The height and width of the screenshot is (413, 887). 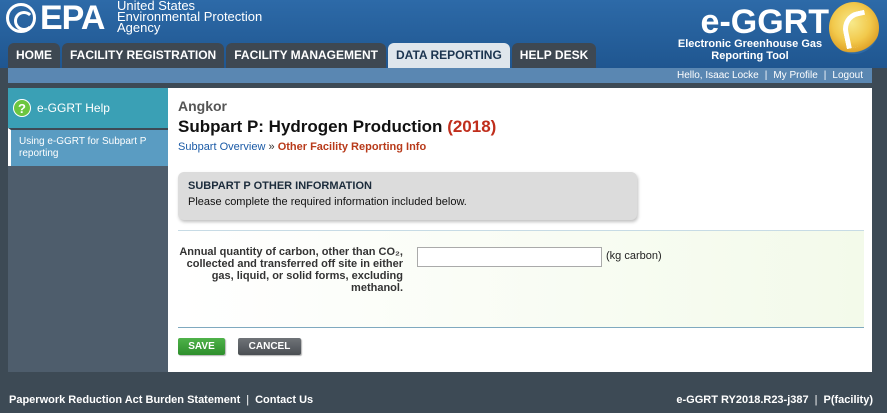 I want to click on footer-version: e-GGRT RY2018.R23-j387 | P(facility), so click(x=774, y=400).